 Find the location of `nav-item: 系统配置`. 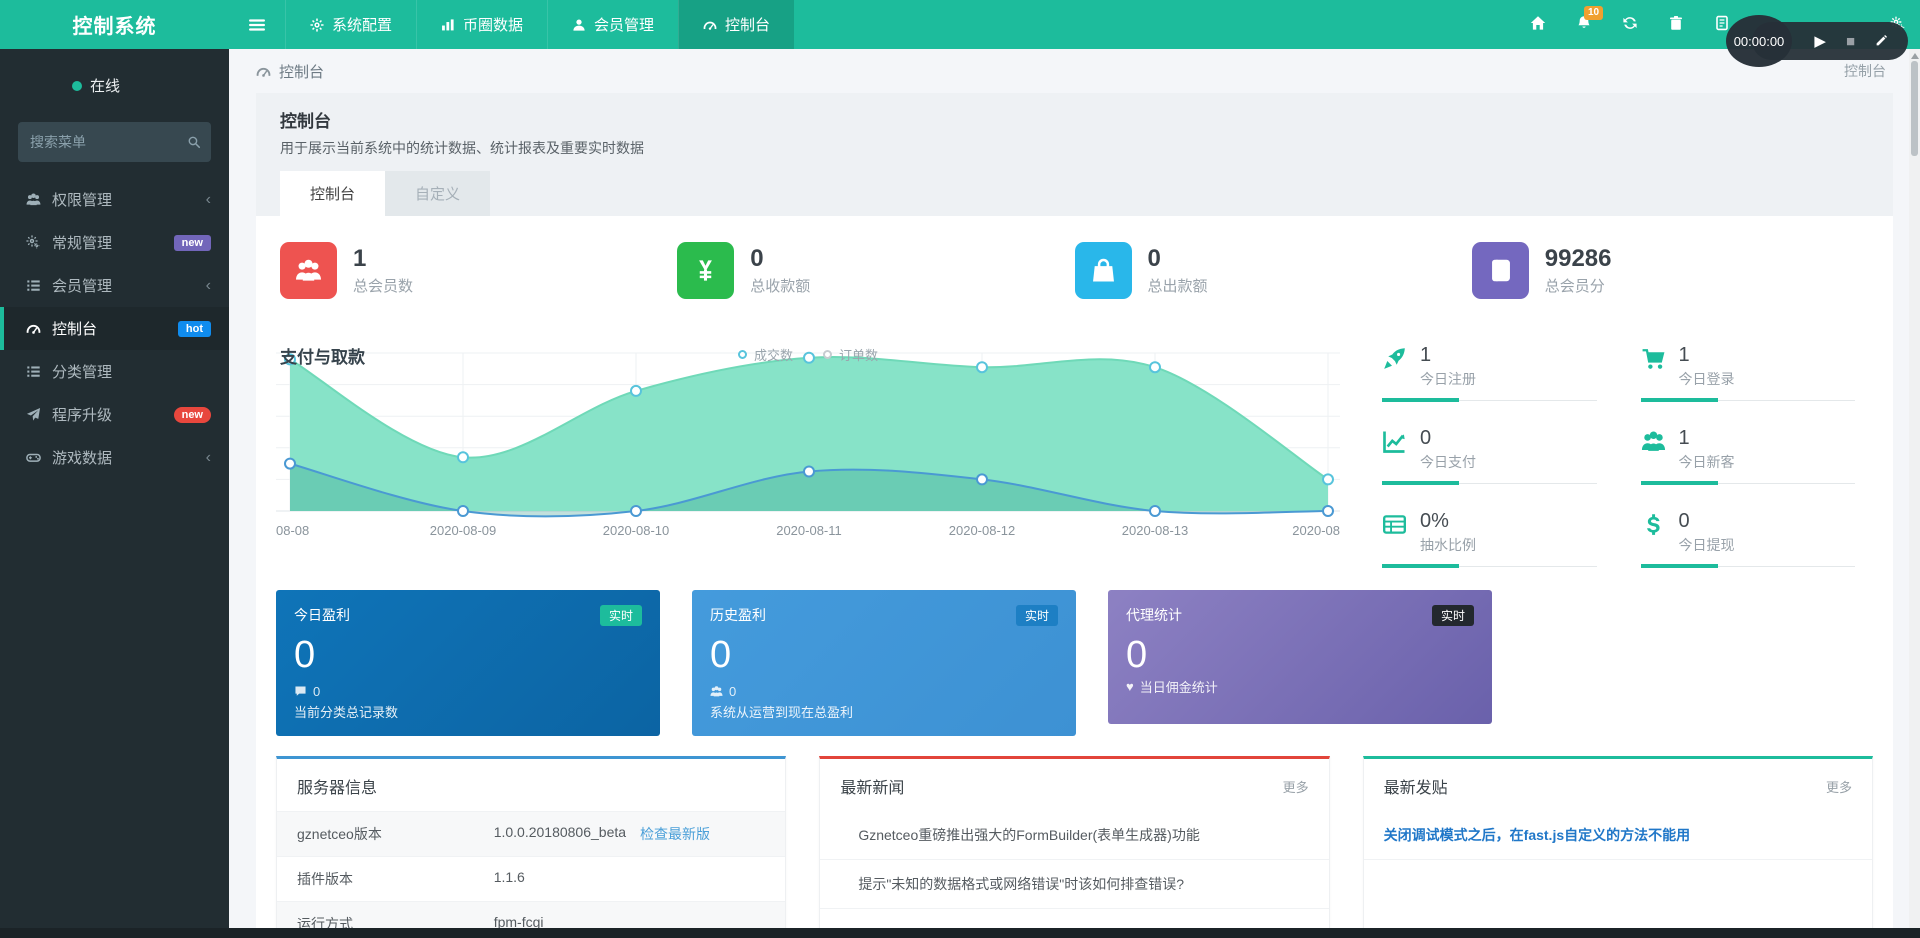

nav-item: 系统配置 is located at coordinates (350, 24).